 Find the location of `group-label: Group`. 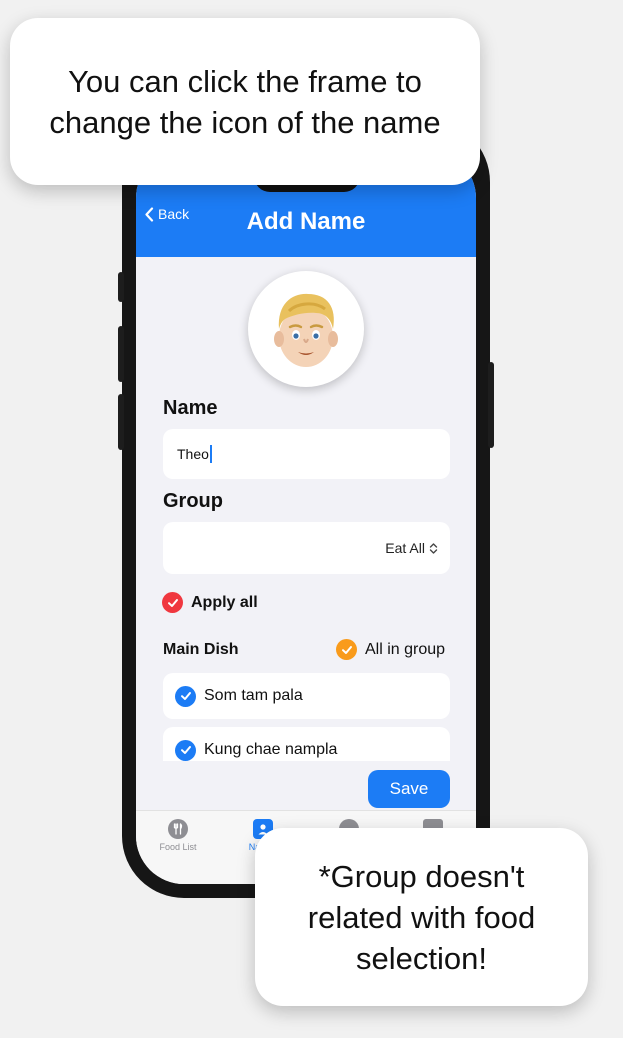

group-label: Group is located at coordinates (193, 501).